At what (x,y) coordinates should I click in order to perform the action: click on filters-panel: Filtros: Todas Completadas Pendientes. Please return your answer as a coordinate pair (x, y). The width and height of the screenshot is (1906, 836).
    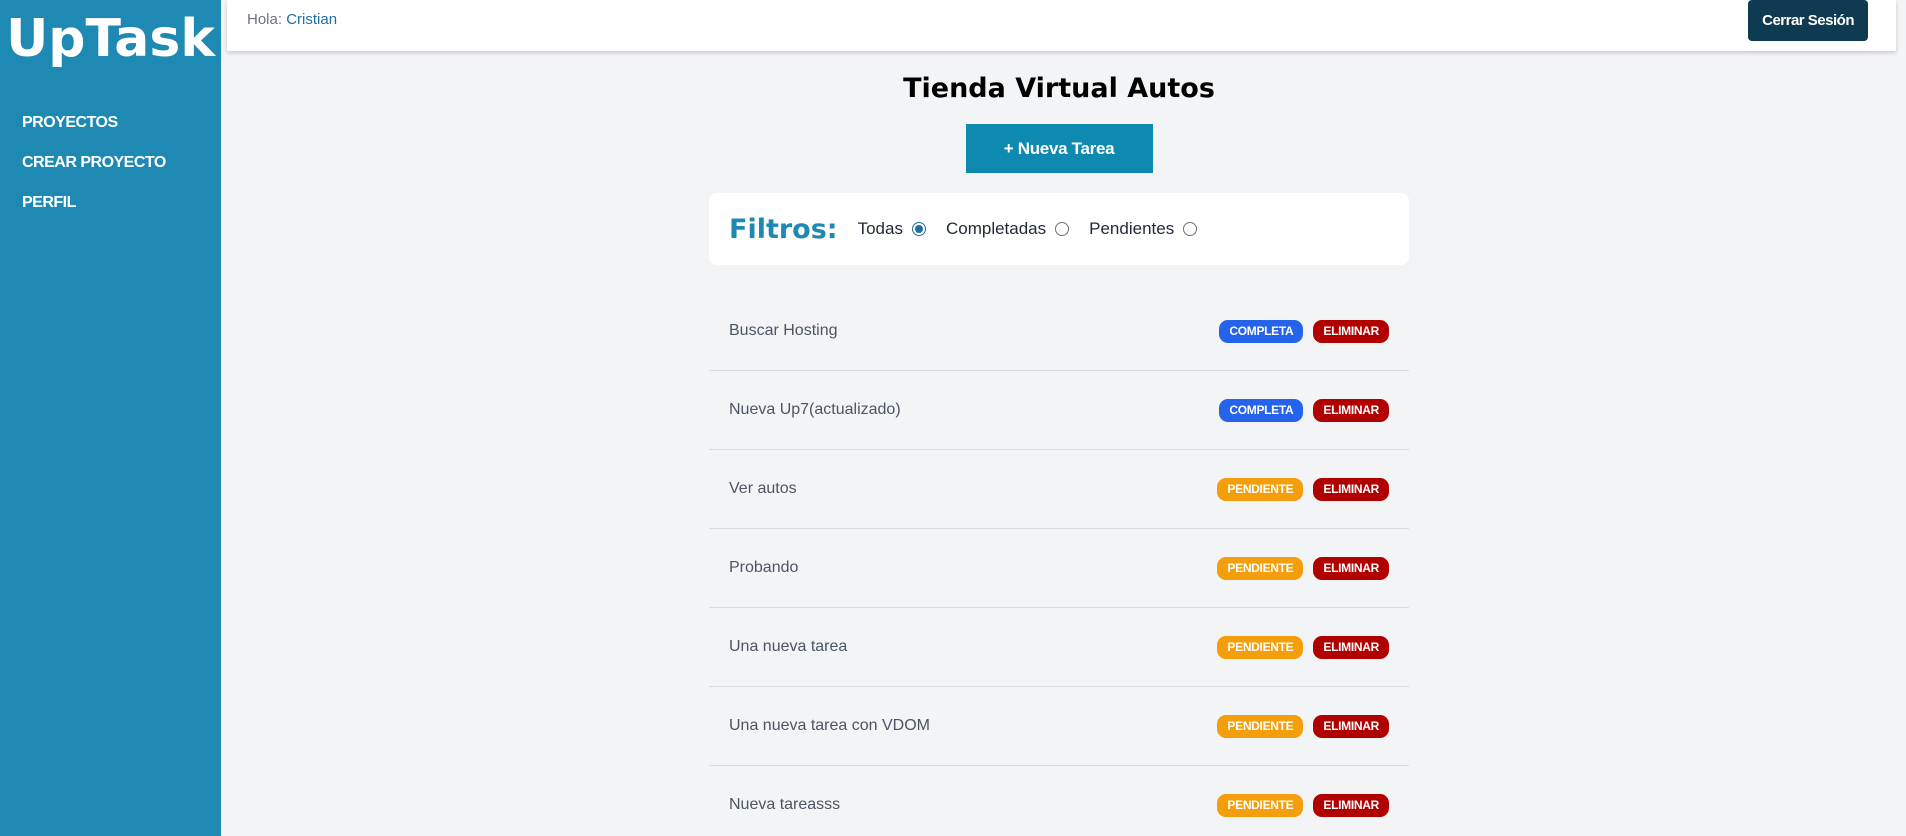
    Looking at the image, I should click on (1059, 229).